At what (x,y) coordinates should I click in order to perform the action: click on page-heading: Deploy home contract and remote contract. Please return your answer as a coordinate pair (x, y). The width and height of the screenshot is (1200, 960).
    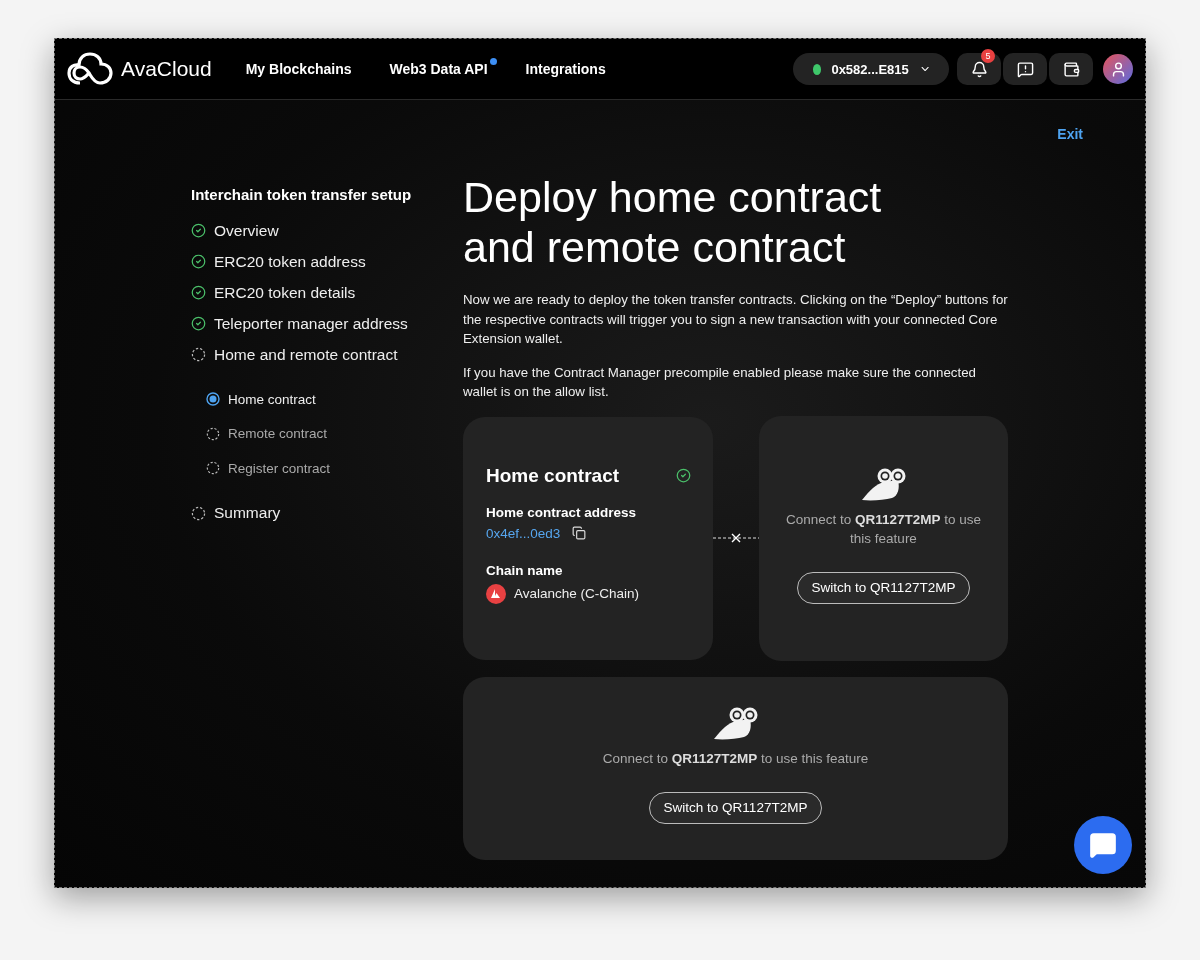
    Looking at the image, I should click on (673, 222).